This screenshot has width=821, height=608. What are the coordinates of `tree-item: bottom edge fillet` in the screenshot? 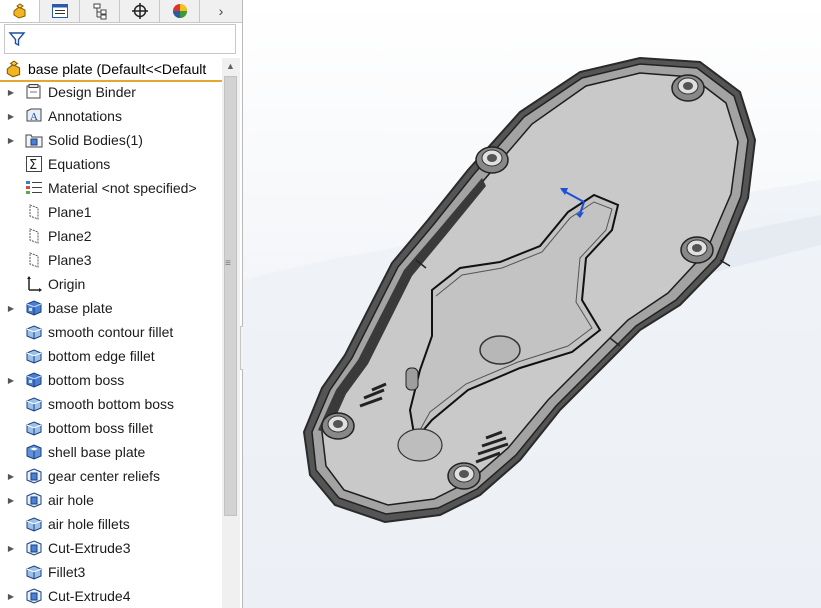 It's located at (111, 356).